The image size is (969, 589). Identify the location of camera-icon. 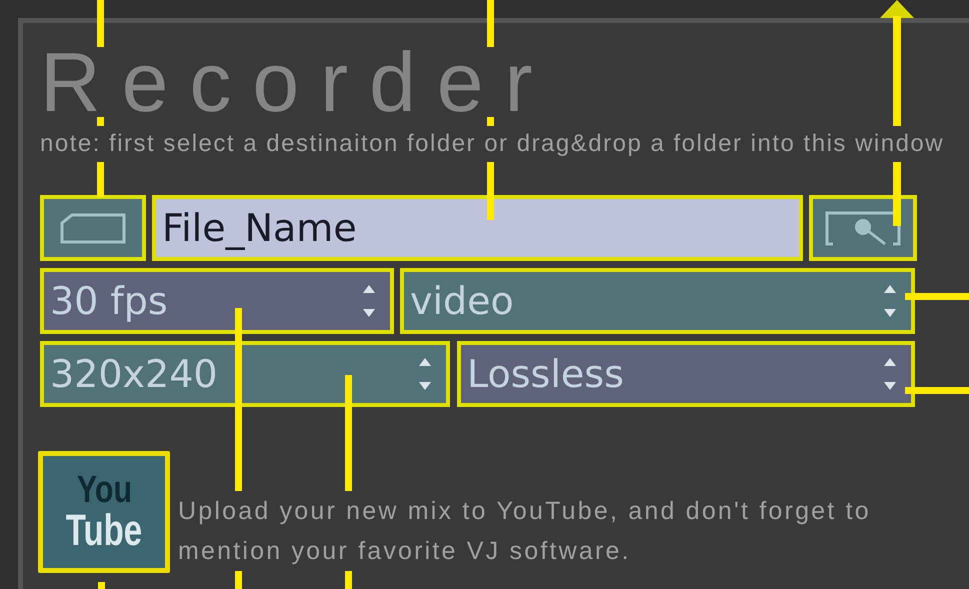
(863, 228).